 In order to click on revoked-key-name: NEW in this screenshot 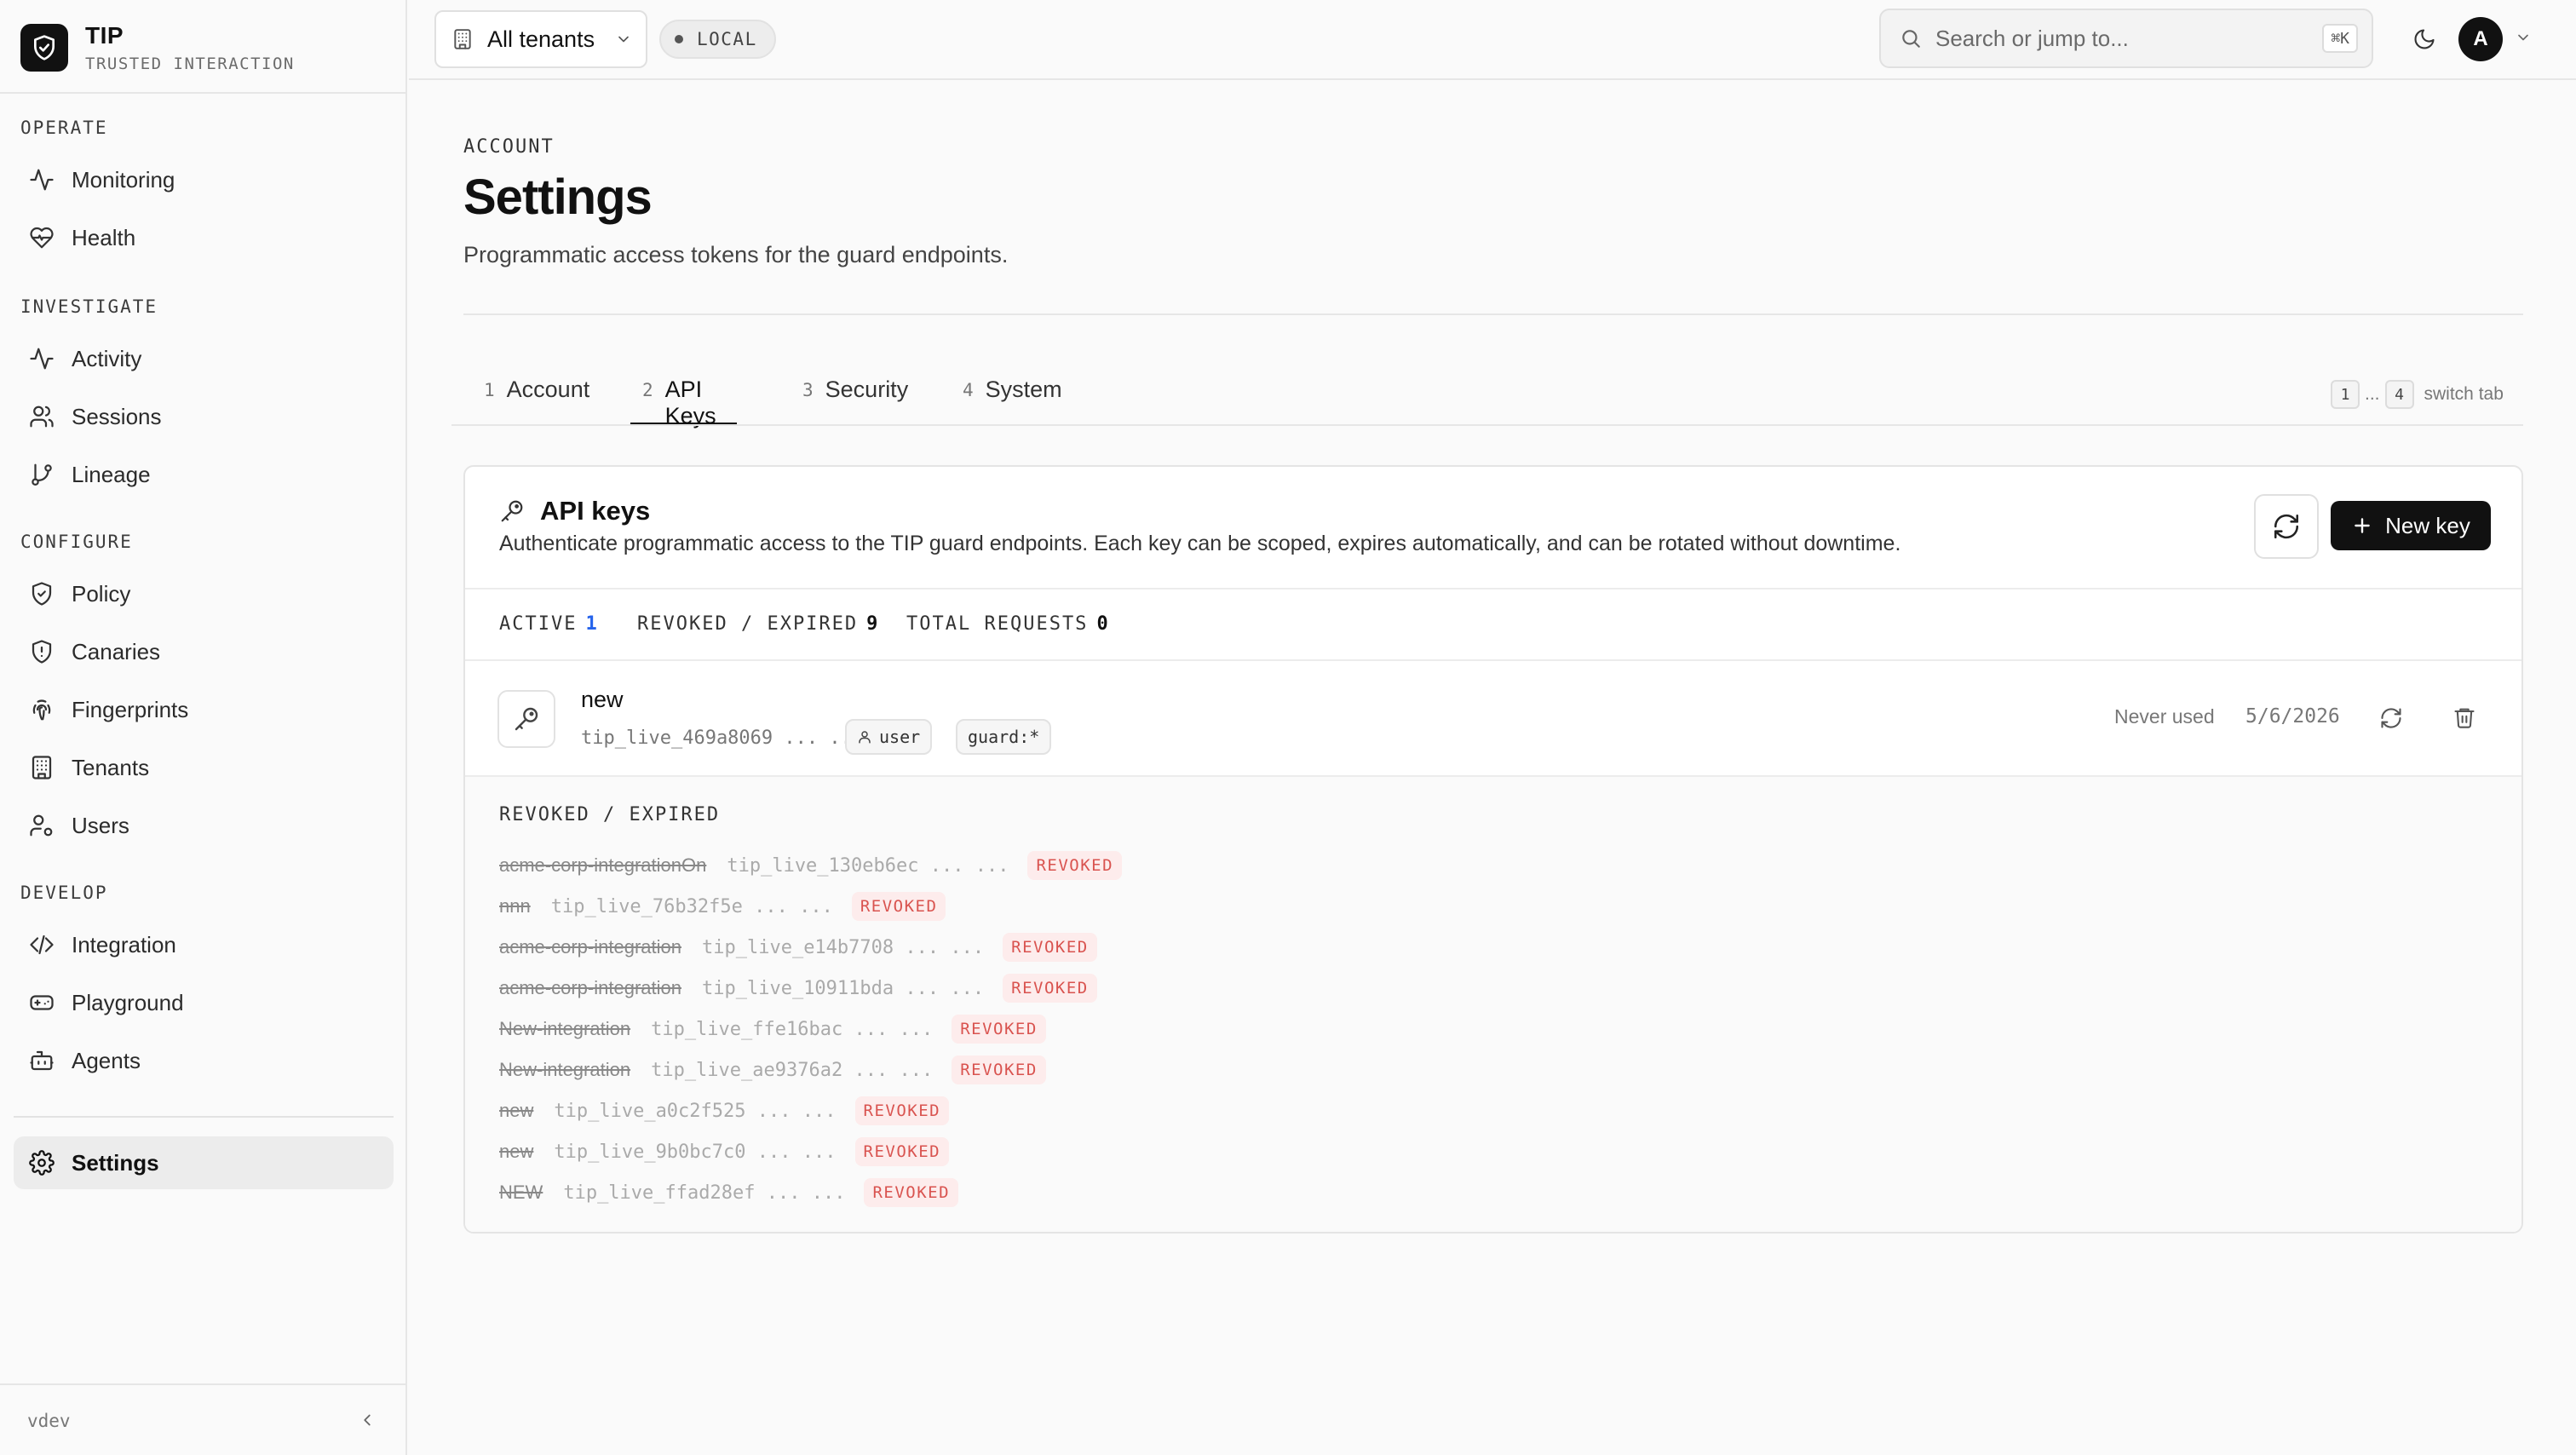, I will do `click(521, 1192)`.